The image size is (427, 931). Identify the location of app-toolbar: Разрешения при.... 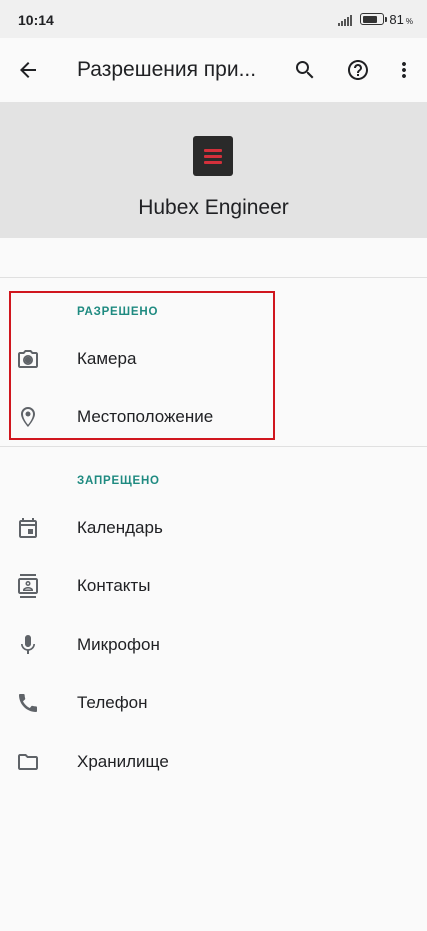
(213, 70).